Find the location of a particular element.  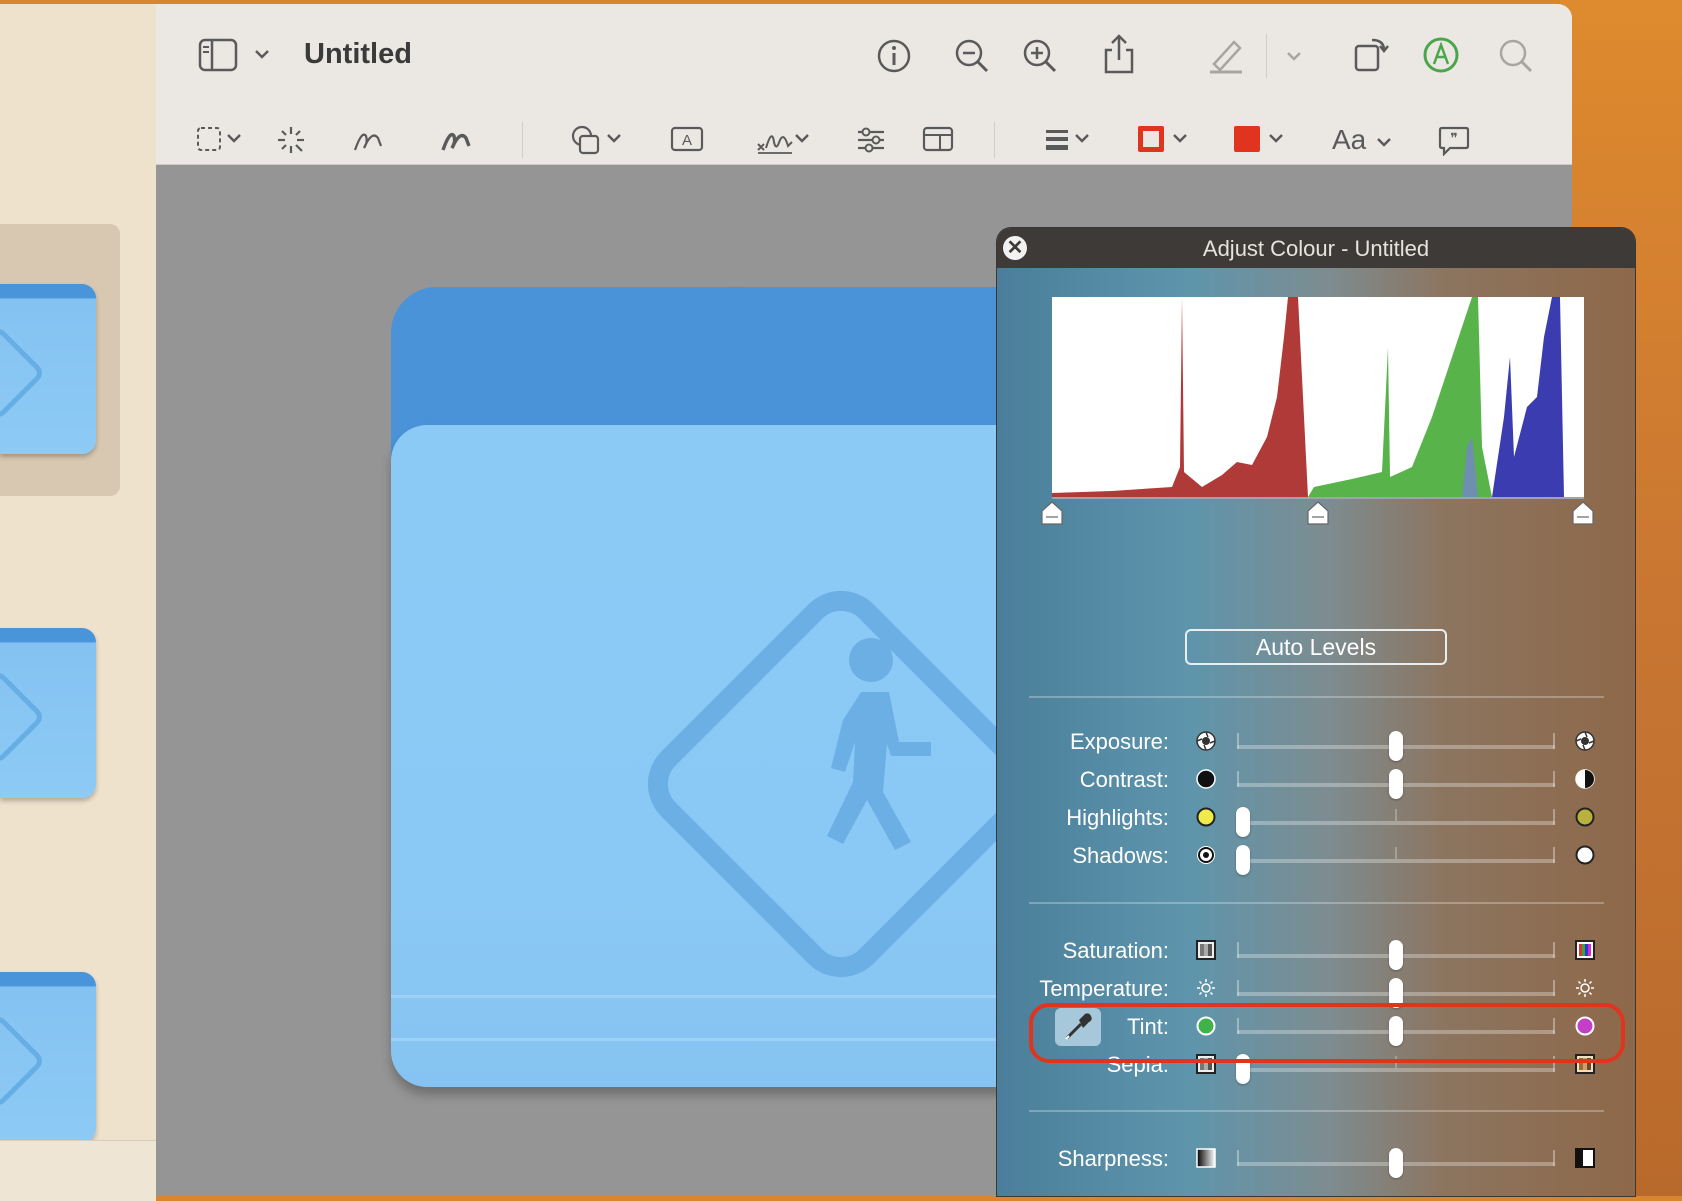

saturation-slider is located at coordinates (1396, 955).